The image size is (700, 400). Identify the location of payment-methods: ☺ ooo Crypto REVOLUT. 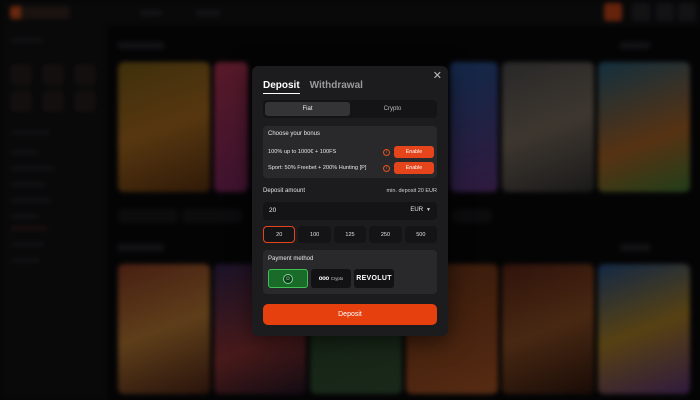
(331, 278).